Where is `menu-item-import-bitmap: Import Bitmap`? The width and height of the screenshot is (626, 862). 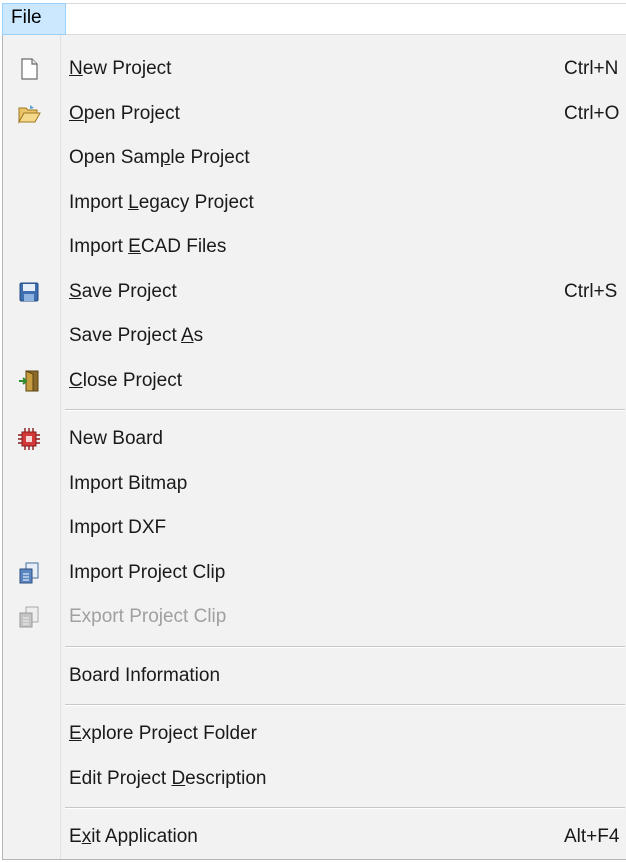
menu-item-import-bitmap: Import Bitmap is located at coordinates (314, 484).